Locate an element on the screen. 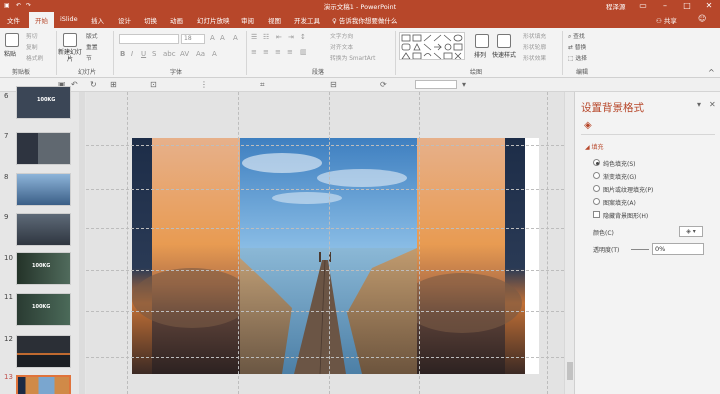  thumbnail-scrollbar is located at coordinates (82, 243).